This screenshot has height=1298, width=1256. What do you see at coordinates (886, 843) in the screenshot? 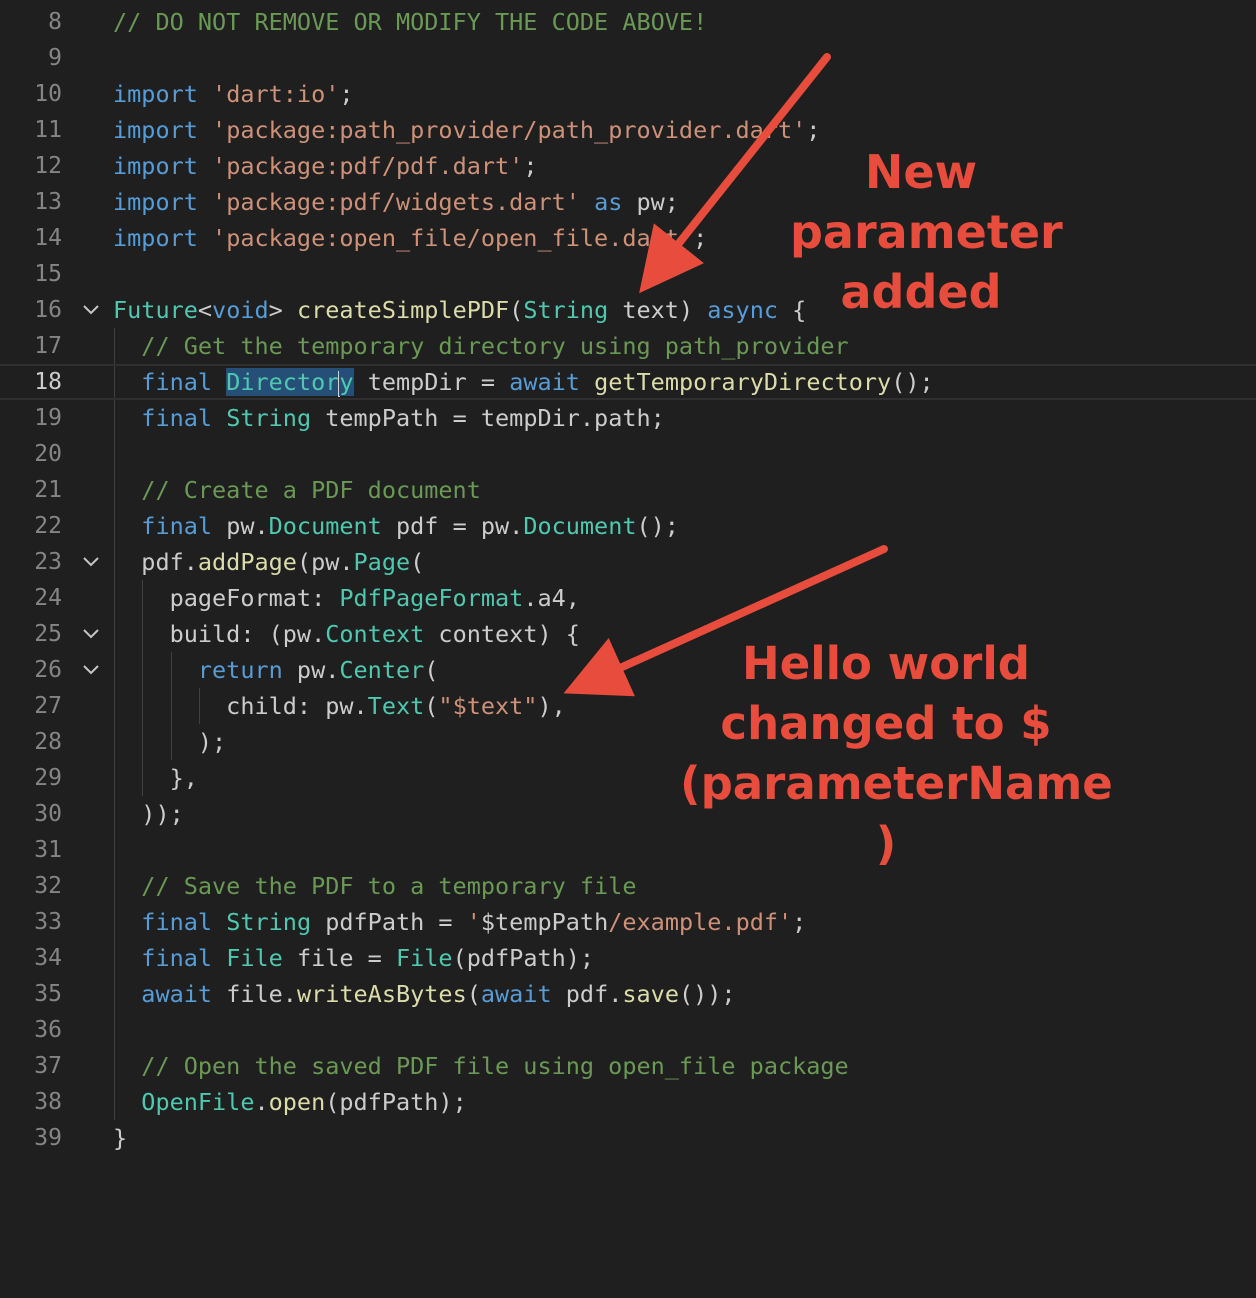
I see `annotation-line: )` at bounding box center [886, 843].